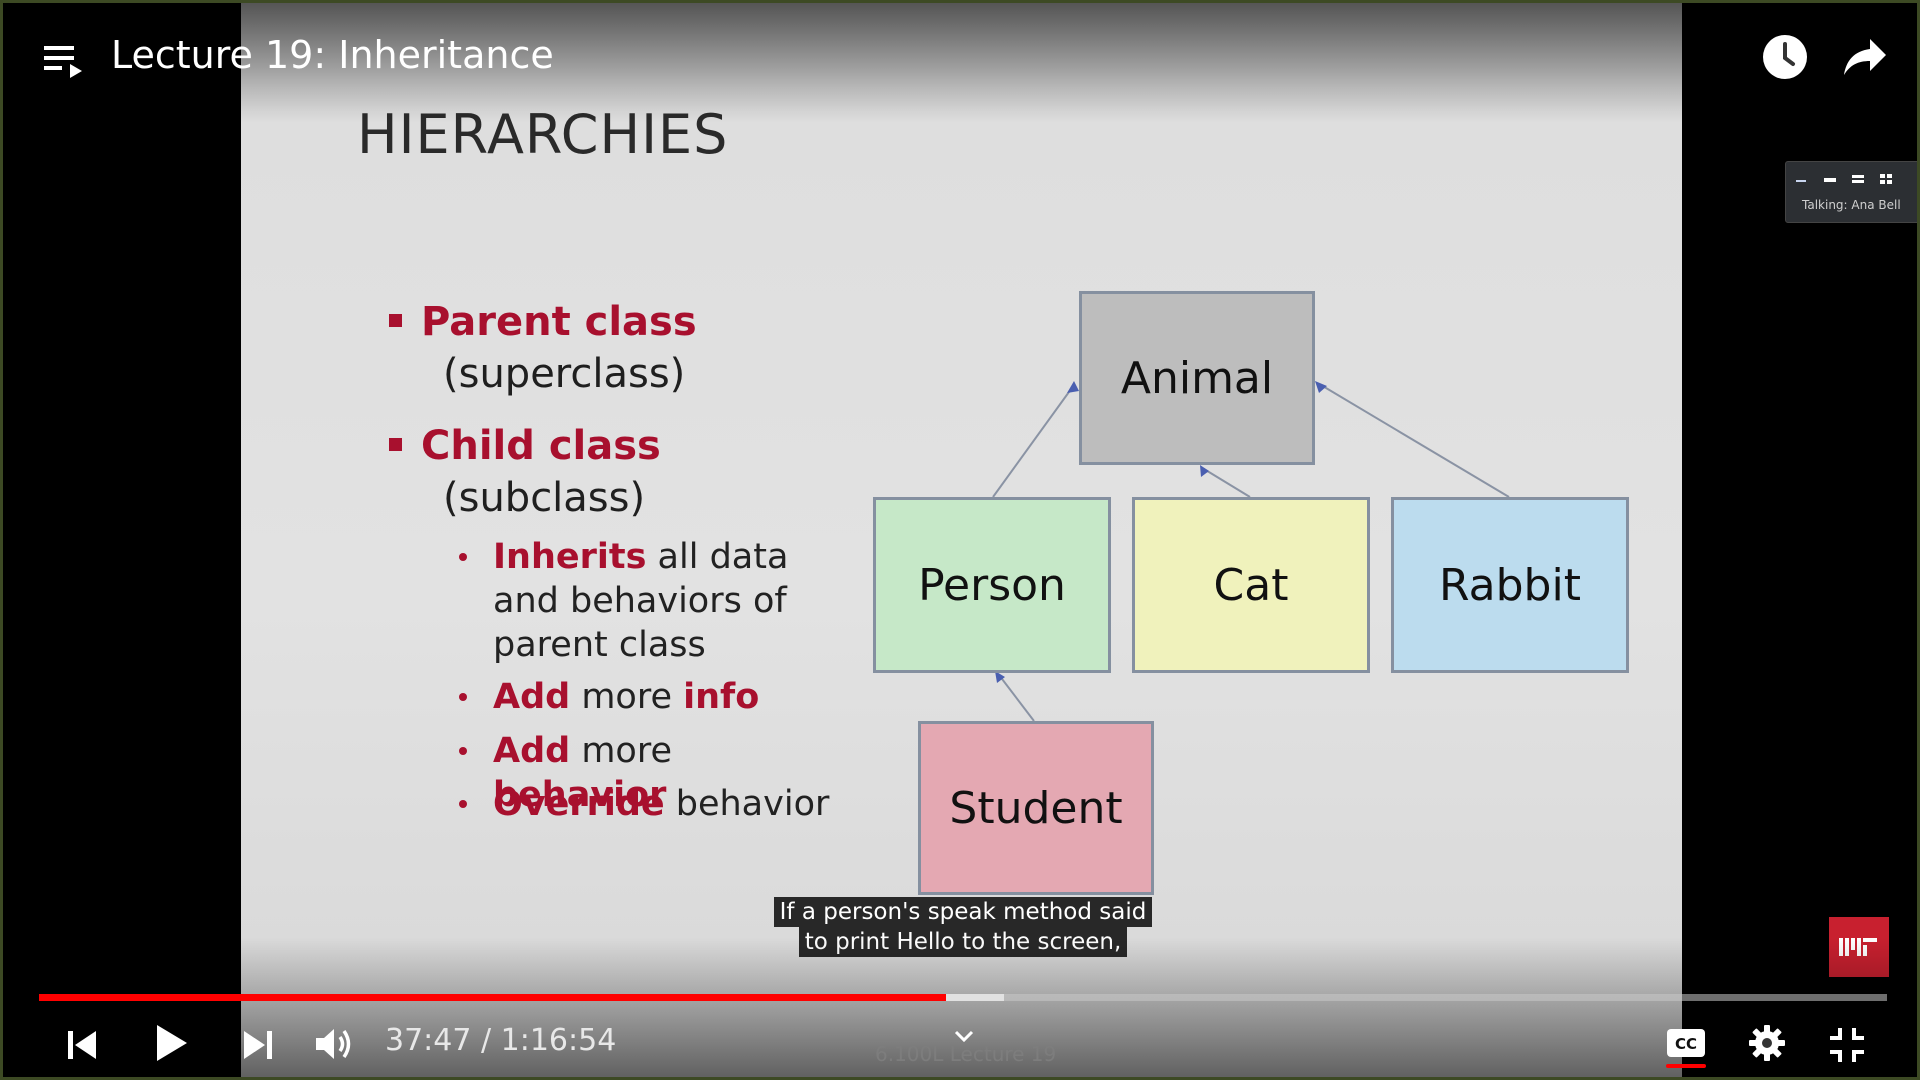  I want to click on connector-student-person, so click(1016, 698).